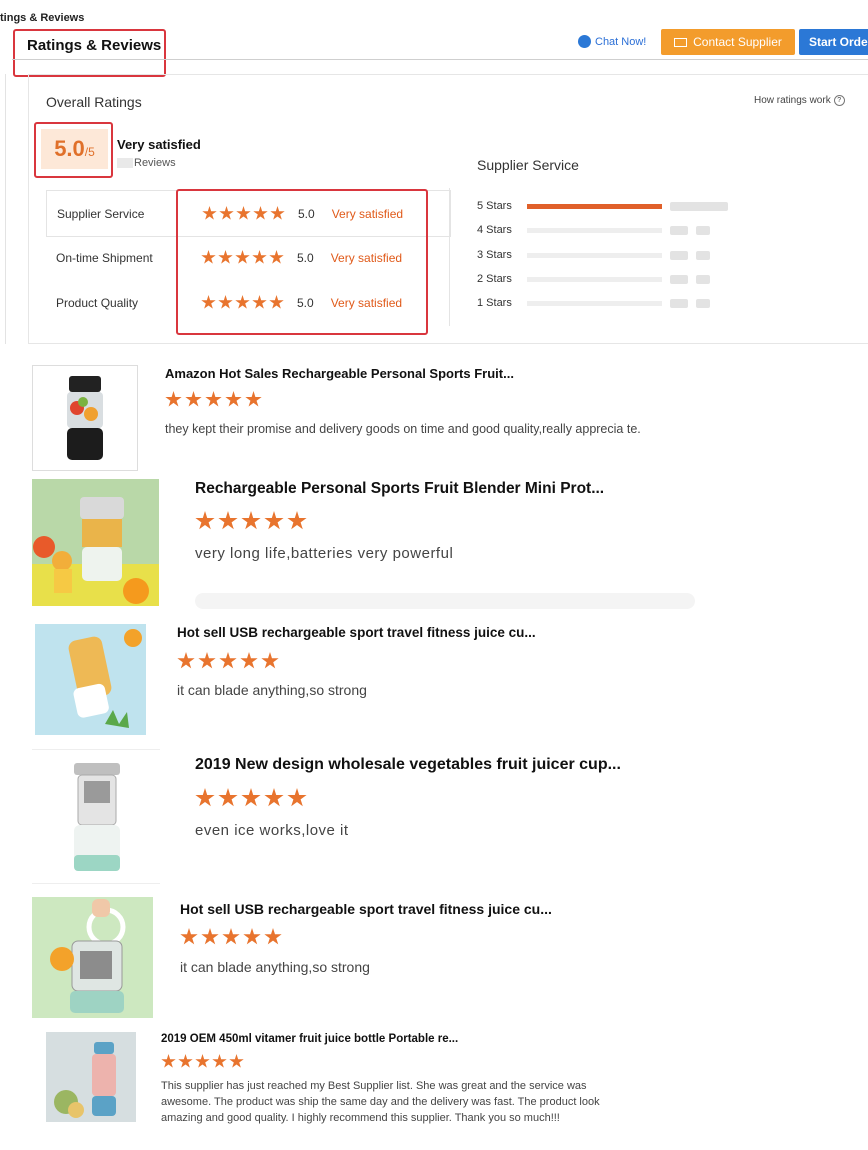 The image size is (868, 1150). What do you see at coordinates (584, 41) in the screenshot?
I see `chat-icon` at bounding box center [584, 41].